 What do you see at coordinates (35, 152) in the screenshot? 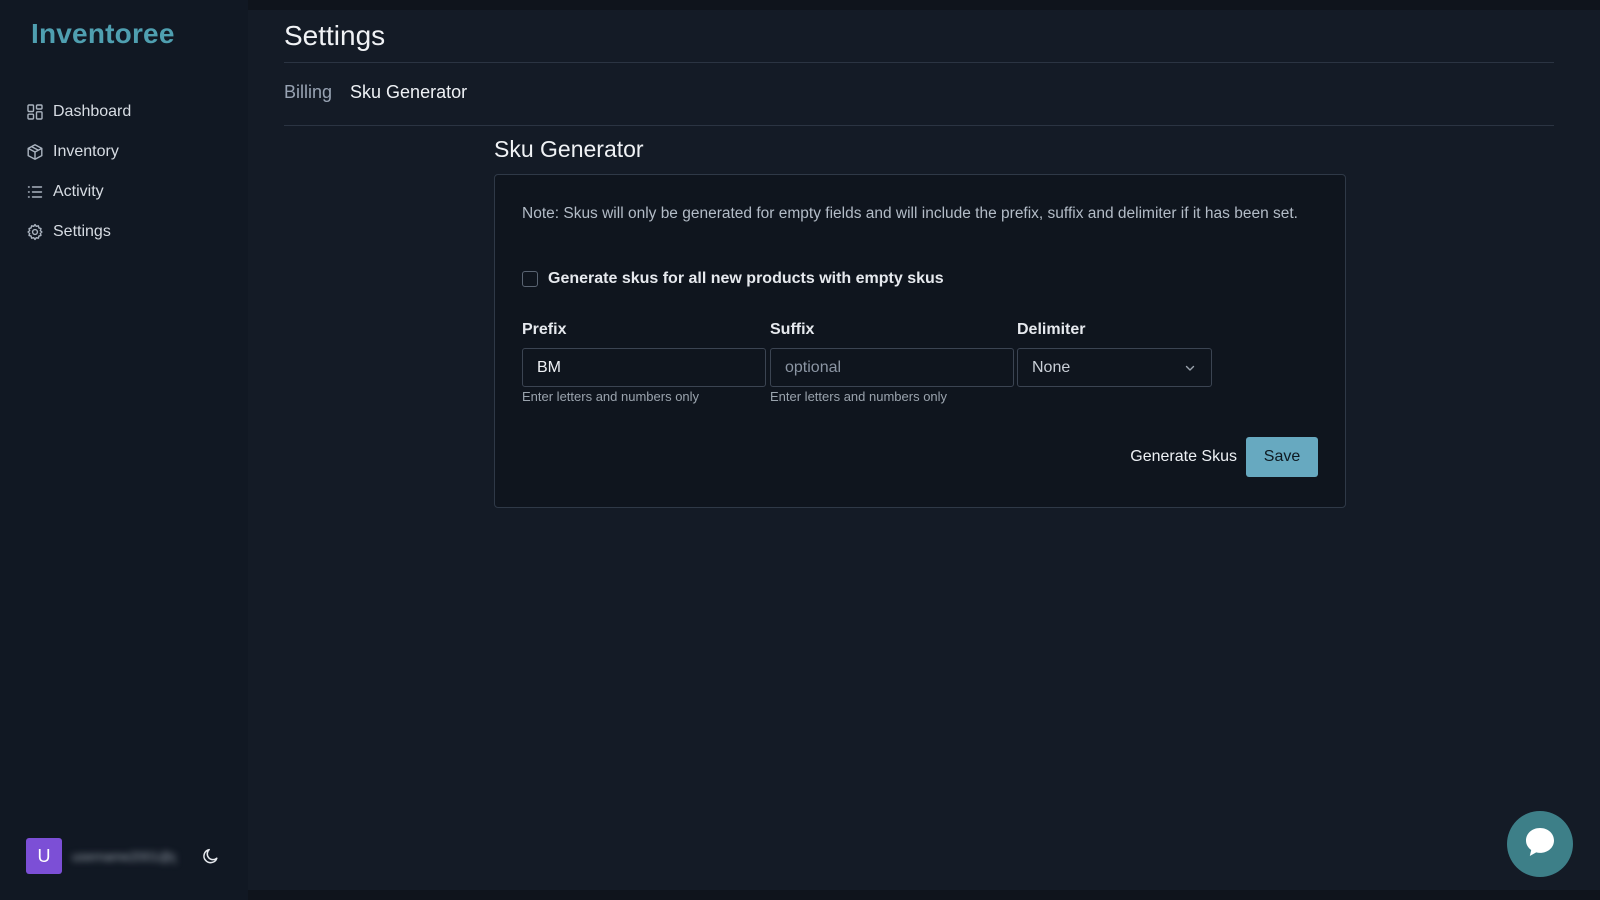
I see `box-icon` at bounding box center [35, 152].